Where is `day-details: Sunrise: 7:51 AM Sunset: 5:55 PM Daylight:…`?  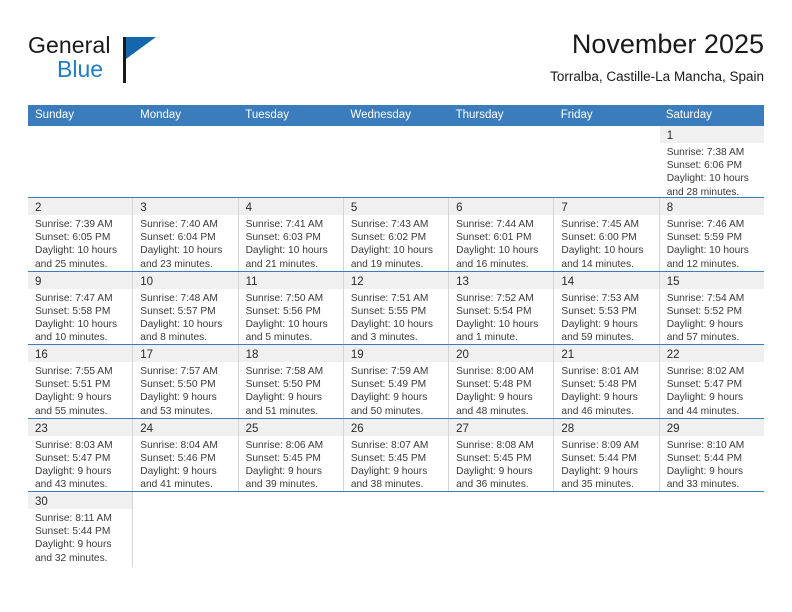 day-details: Sunrise: 7:51 AM Sunset: 5:55 PM Daylight:… is located at coordinates (396, 317).